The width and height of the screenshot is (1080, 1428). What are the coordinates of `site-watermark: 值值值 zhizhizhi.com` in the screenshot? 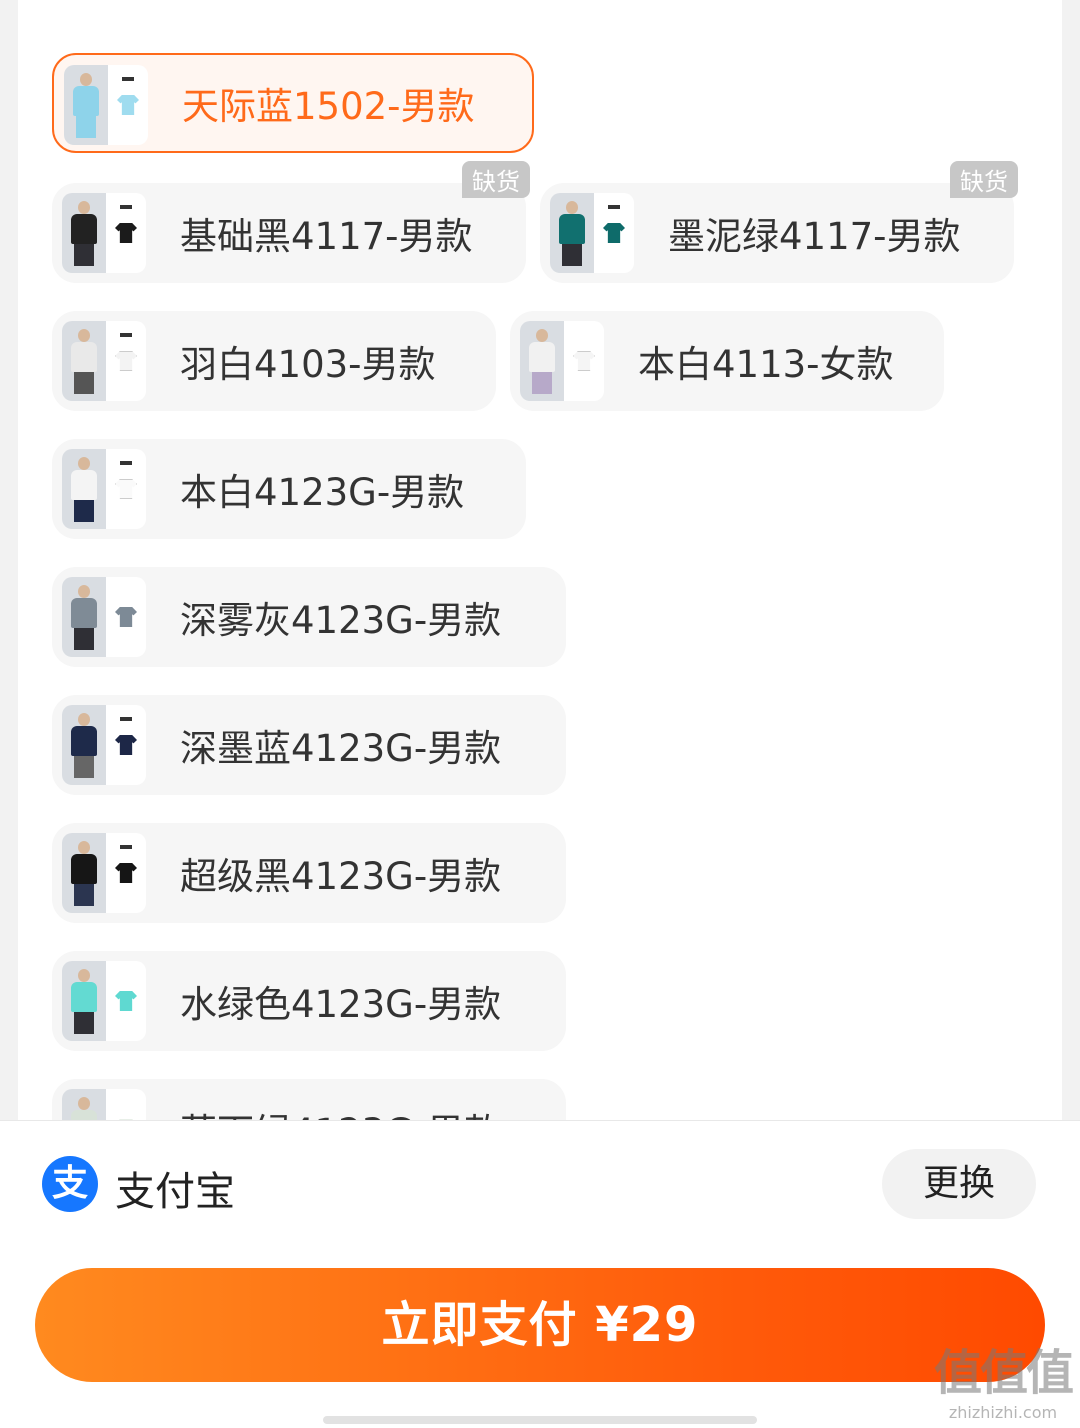 It's located at (1003, 1377).